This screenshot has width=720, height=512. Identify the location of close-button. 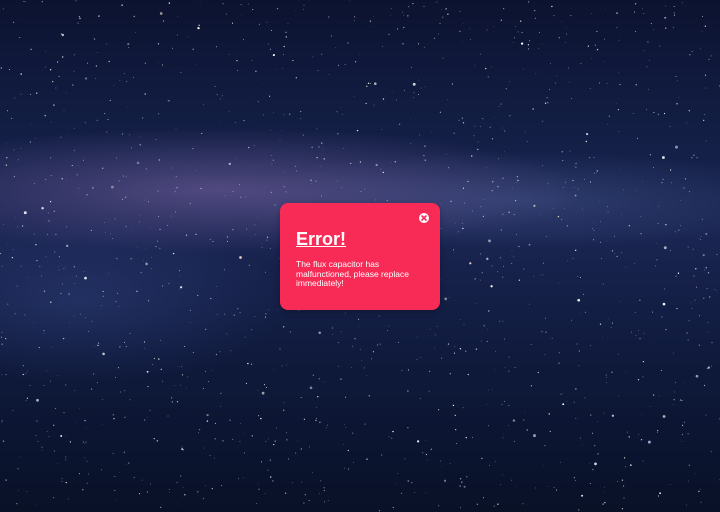
(424, 218).